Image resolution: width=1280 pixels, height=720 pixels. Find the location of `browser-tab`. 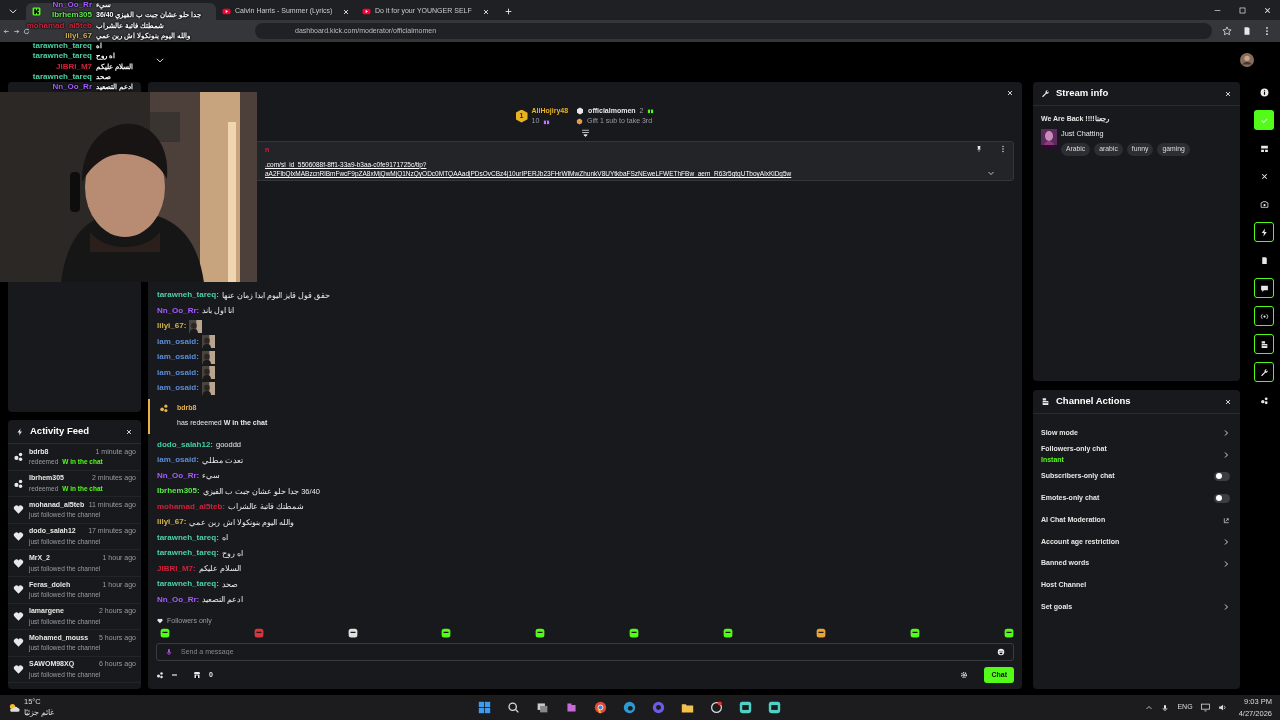

browser-tab is located at coordinates (121, 11).